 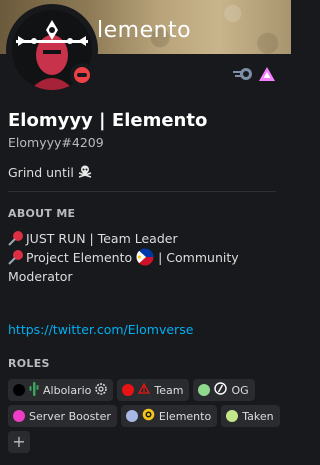 I want to click on role-label: Server Booster, so click(x=70, y=416).